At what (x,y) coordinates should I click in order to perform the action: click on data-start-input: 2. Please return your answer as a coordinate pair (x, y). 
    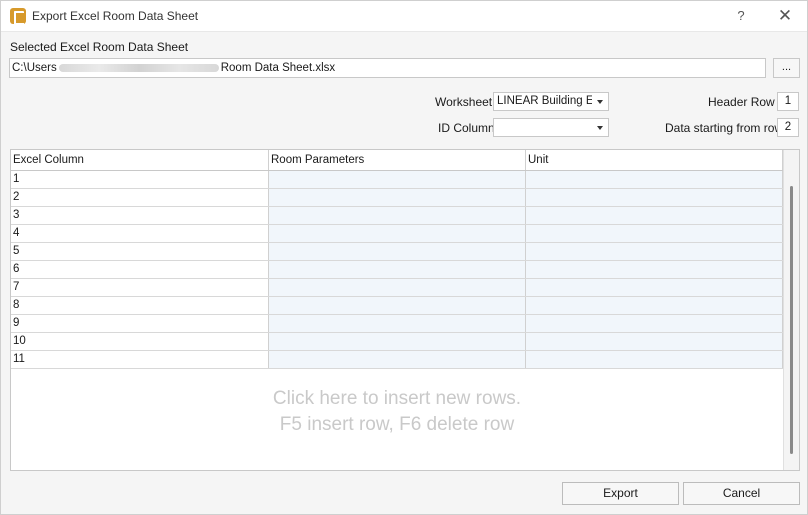
    Looking at the image, I should click on (788, 127).